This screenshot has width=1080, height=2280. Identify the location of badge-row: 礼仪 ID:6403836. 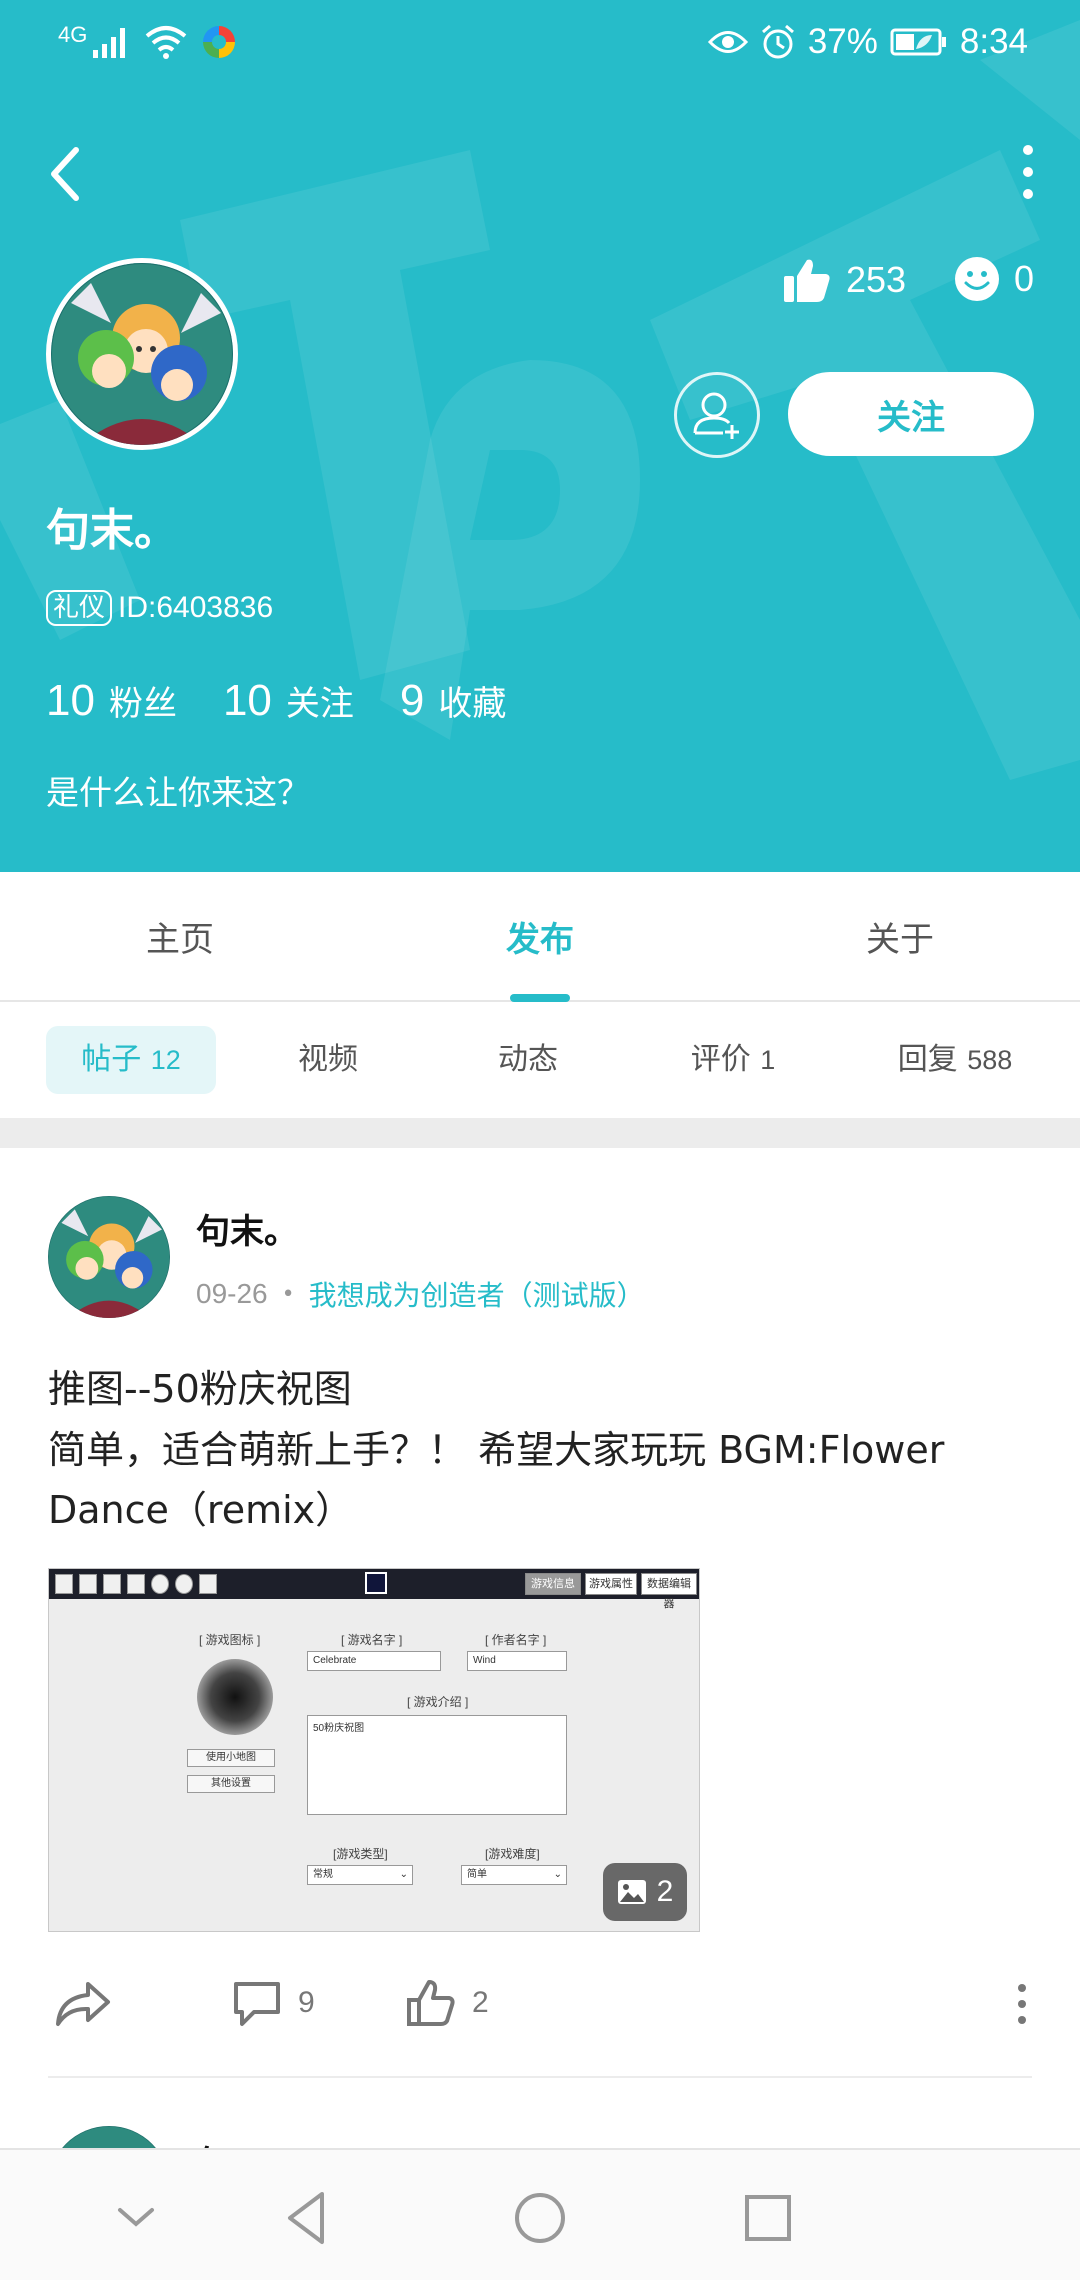
(159, 608).